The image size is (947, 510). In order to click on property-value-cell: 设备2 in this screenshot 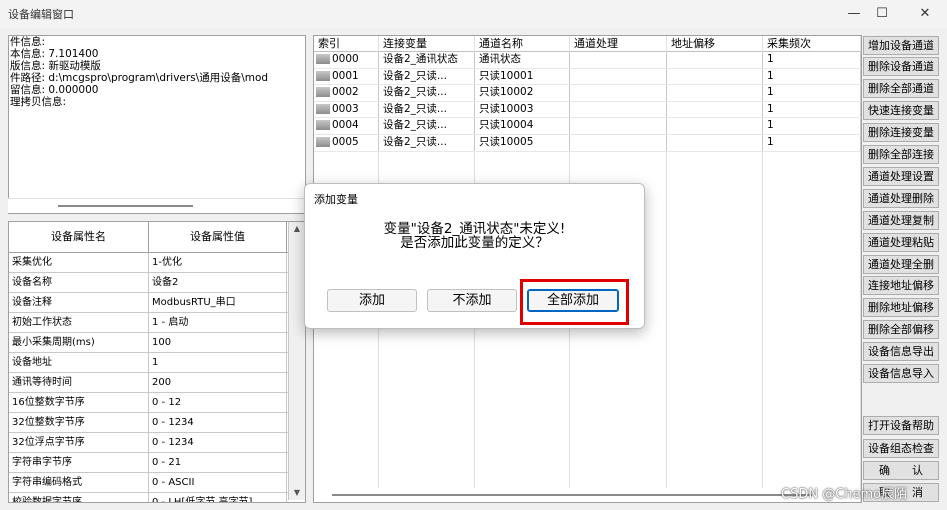, I will do `click(218, 282)`.